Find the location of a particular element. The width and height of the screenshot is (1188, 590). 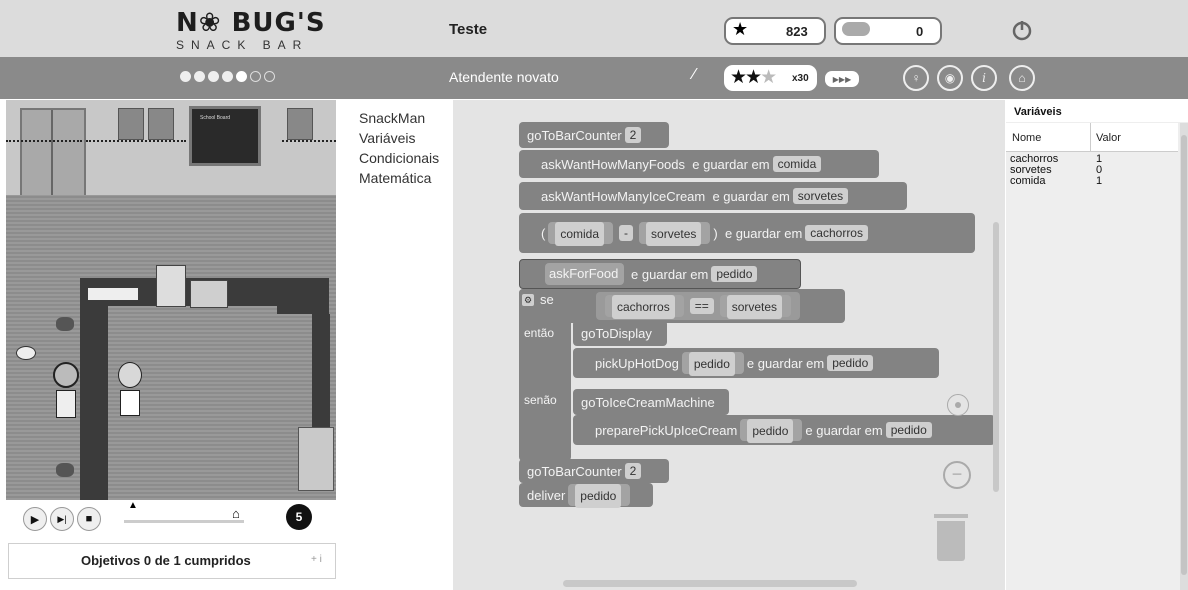

target-icon is located at coordinates (958, 405).